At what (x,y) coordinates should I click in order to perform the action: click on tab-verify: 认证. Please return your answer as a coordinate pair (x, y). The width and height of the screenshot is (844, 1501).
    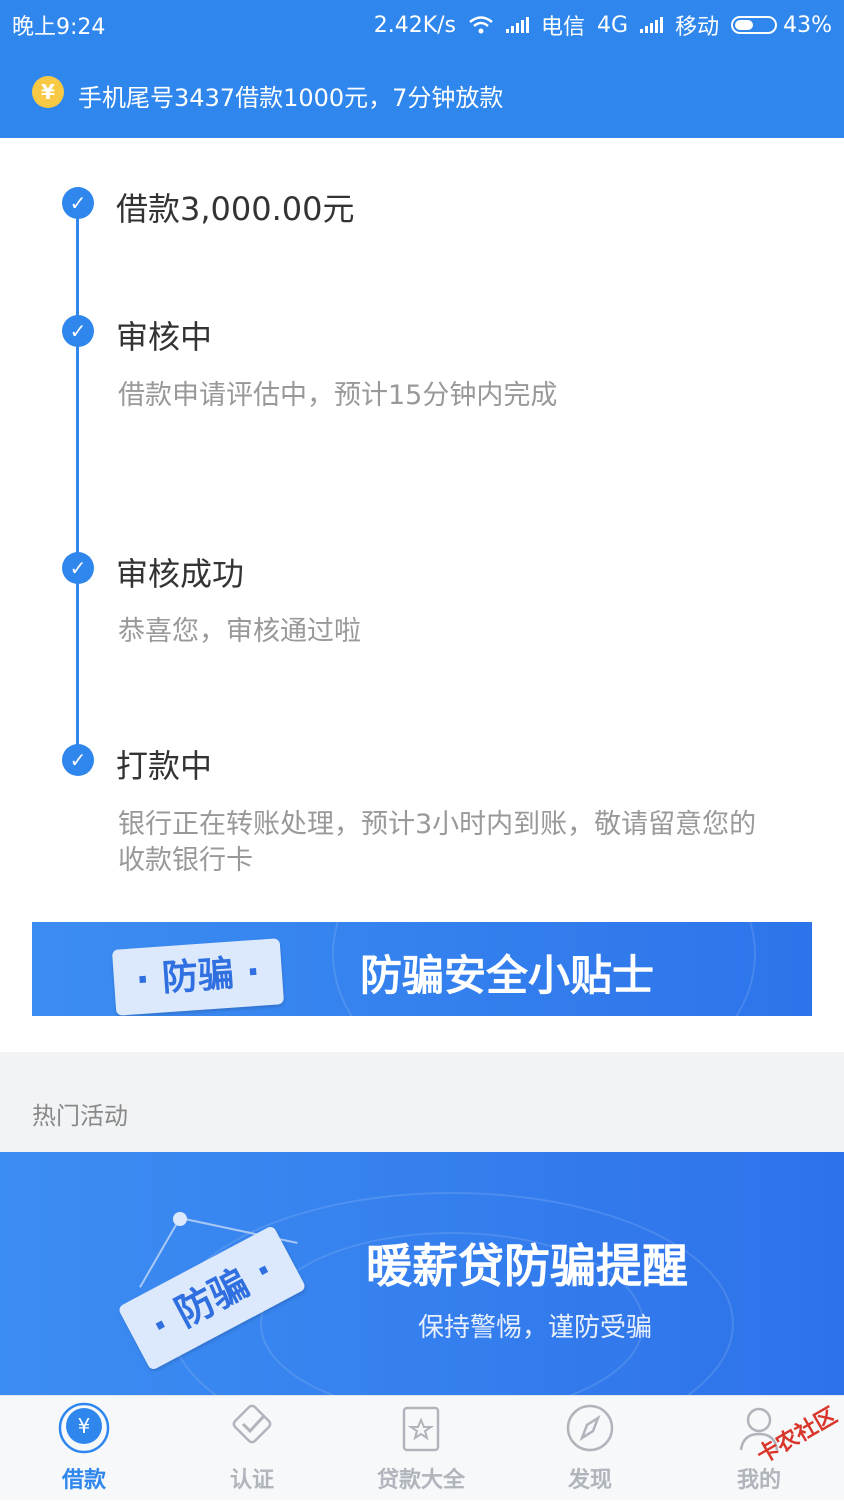
    Looking at the image, I should click on (252, 1448).